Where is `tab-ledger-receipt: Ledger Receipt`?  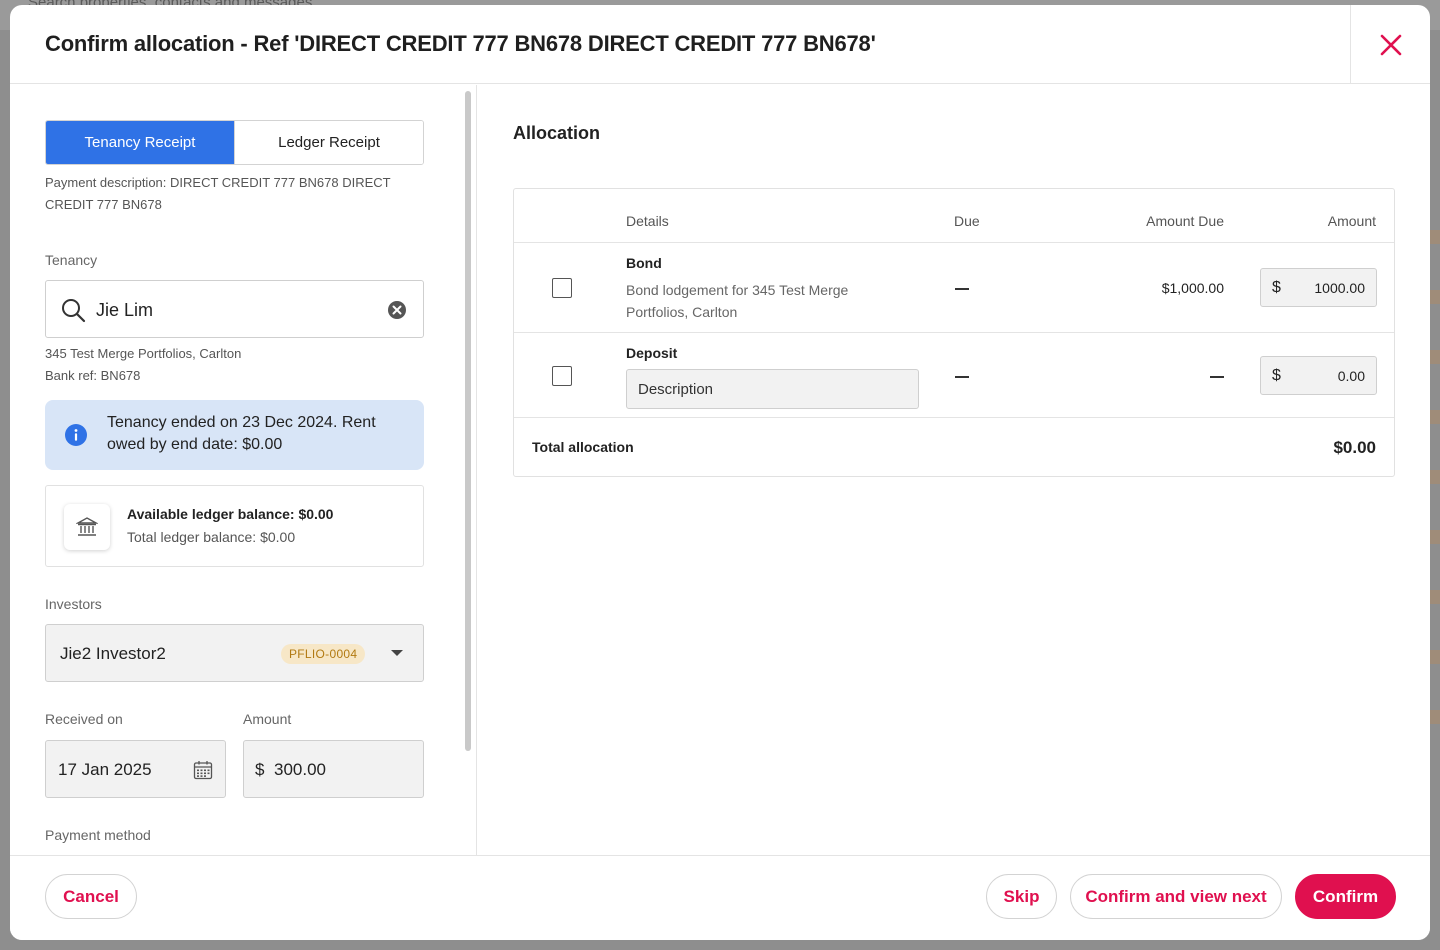
tab-ledger-receipt: Ledger Receipt is located at coordinates (328, 142).